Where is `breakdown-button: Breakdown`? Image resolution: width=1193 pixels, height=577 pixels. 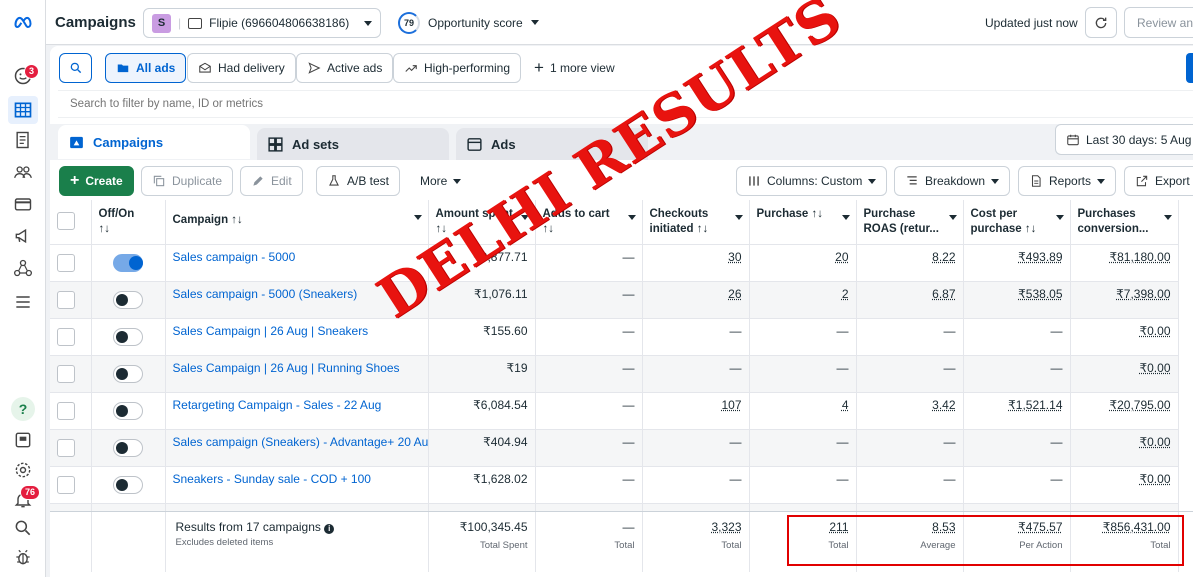 breakdown-button: Breakdown is located at coordinates (952, 181).